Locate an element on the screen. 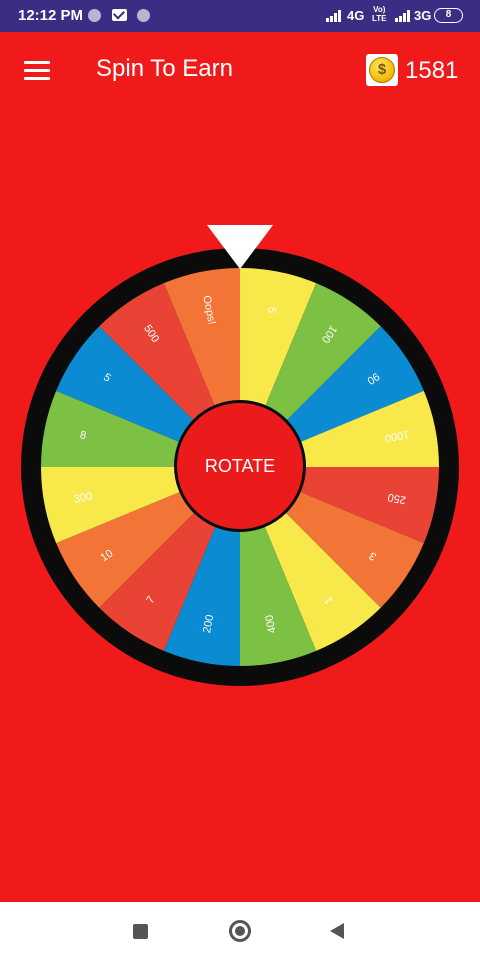  page-title: Spin To Earn is located at coordinates (164, 68).